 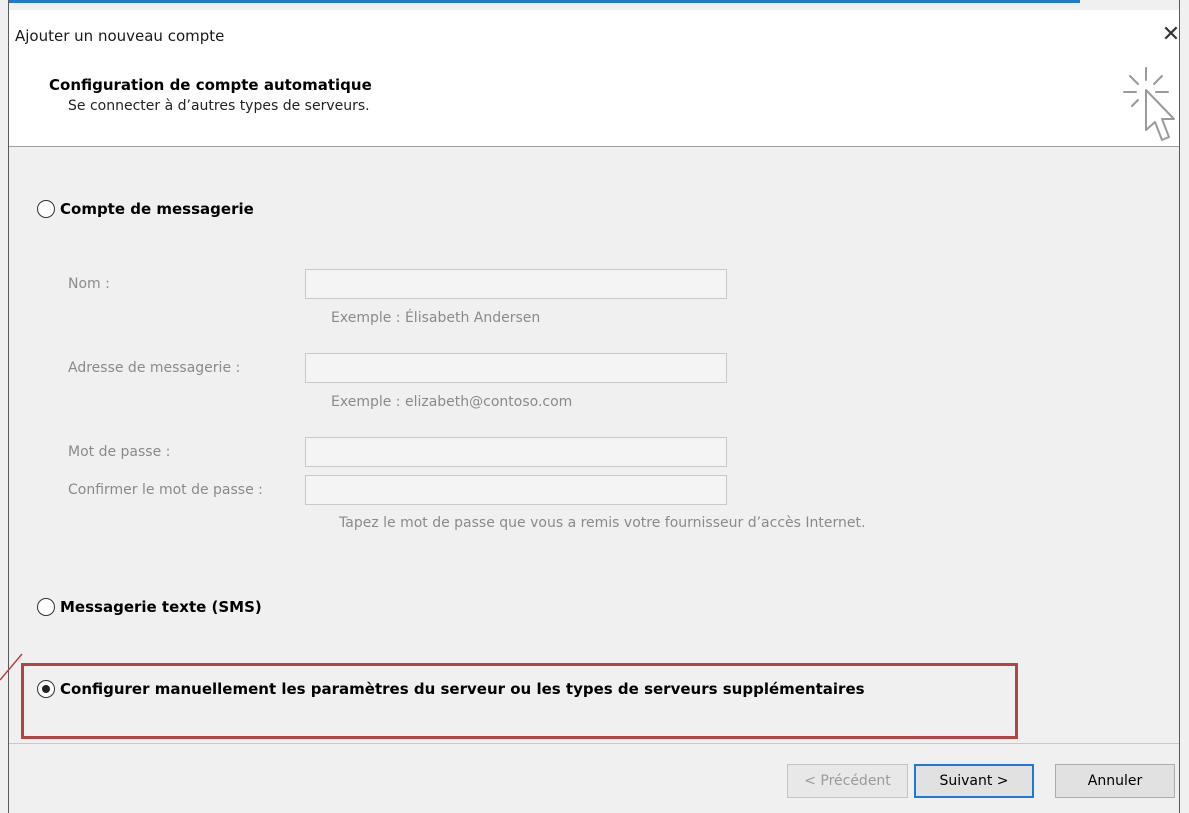 What do you see at coordinates (516, 284) in the screenshot?
I see `name-field` at bounding box center [516, 284].